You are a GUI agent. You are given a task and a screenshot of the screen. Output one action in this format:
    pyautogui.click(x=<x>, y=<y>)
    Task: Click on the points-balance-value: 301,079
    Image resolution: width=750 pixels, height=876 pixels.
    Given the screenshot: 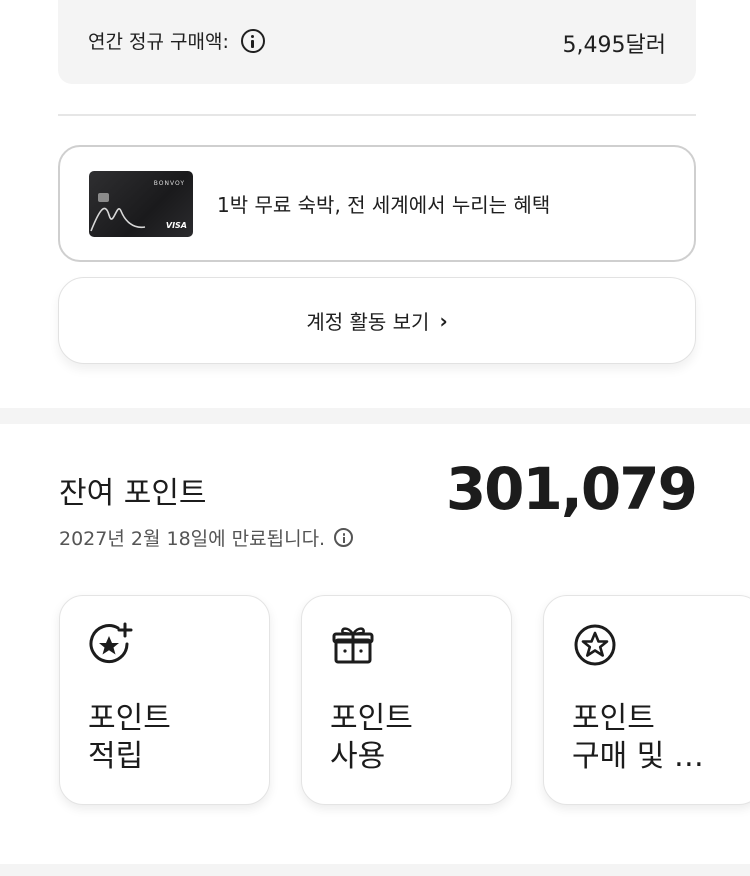 What is the action you would take?
    pyautogui.click(x=571, y=489)
    